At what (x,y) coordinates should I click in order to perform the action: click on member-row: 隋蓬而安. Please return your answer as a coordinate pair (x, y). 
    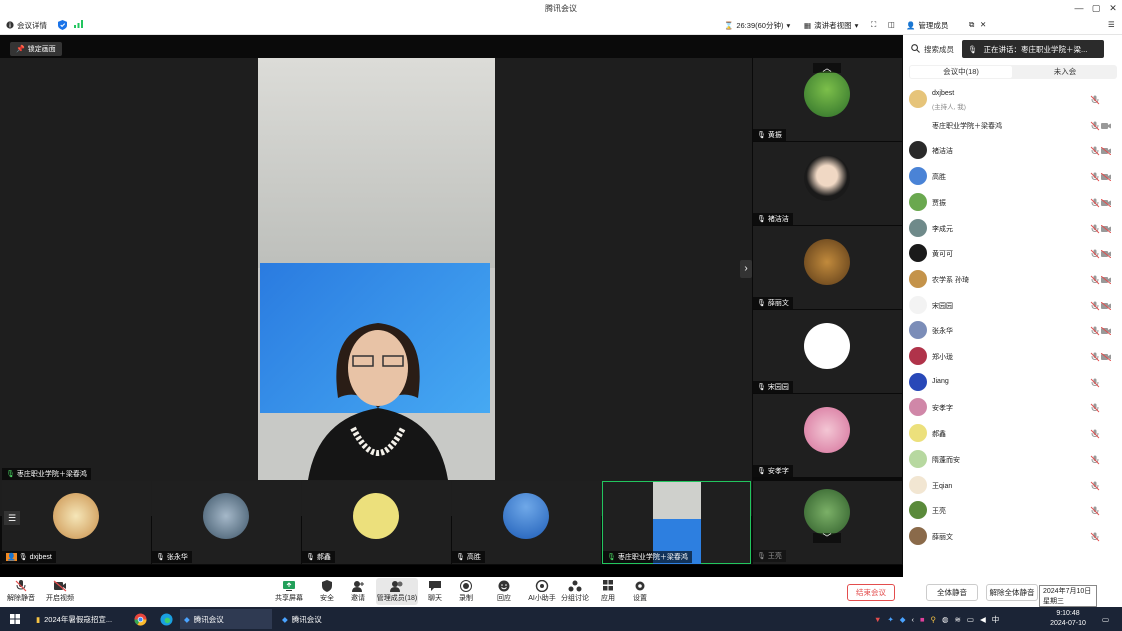
    Looking at the image, I should click on (1013, 459).